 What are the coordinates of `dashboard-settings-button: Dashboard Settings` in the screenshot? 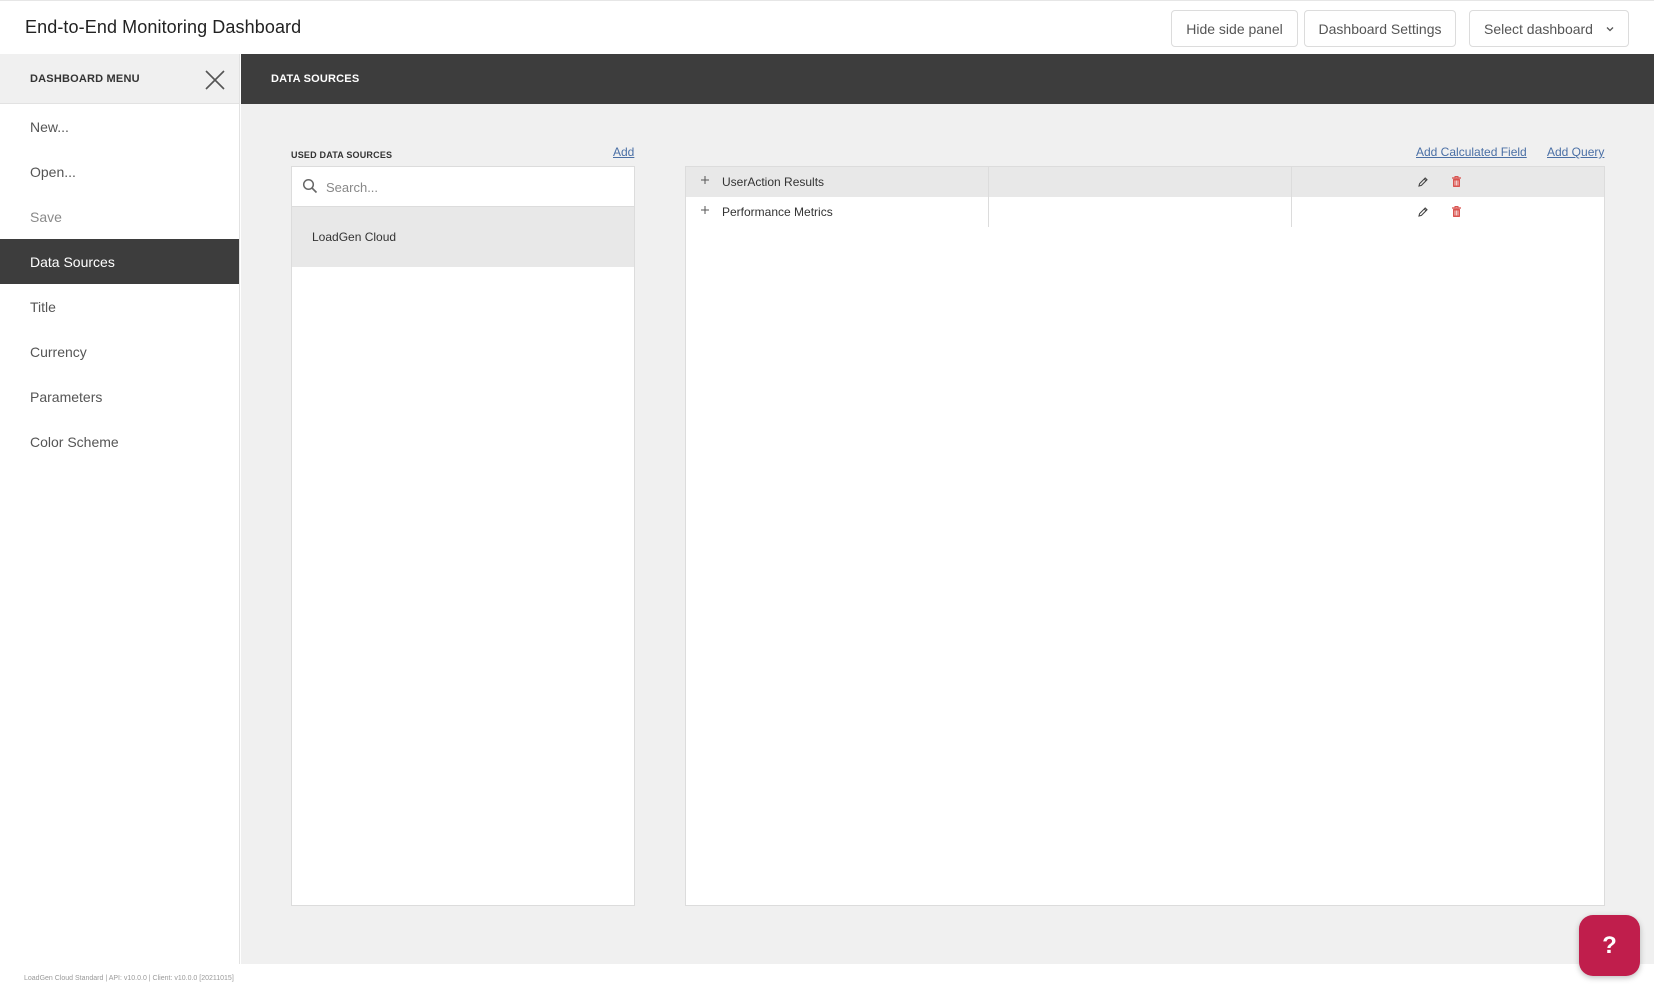 It's located at (1380, 28).